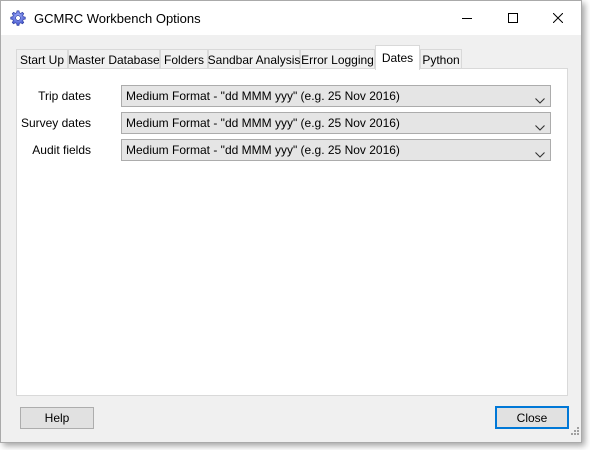  I want to click on survey-dates-label: Survey dates, so click(55, 123).